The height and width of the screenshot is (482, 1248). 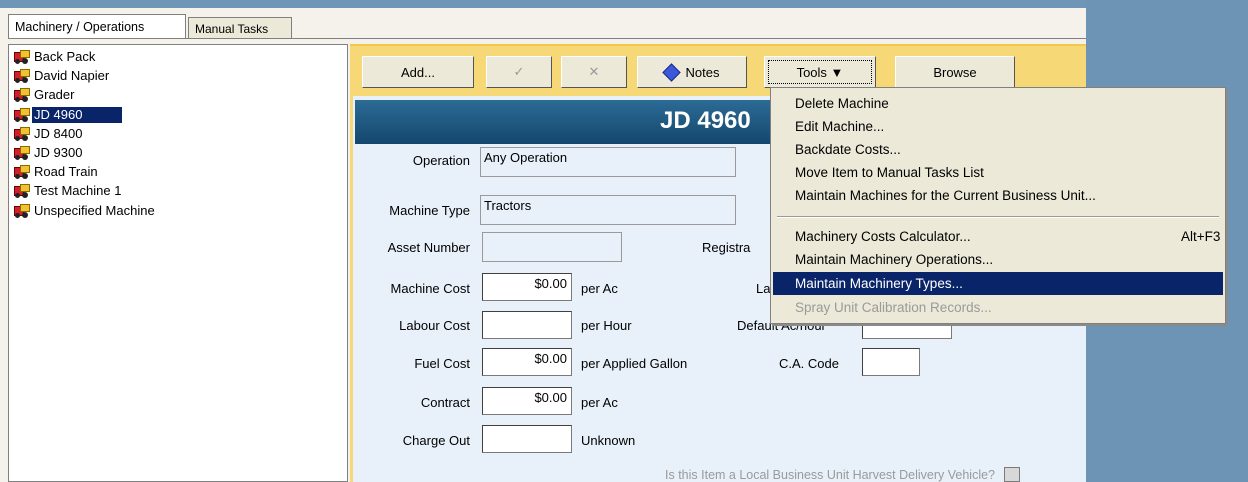 What do you see at coordinates (441, 160) in the screenshot?
I see `operation-label: Operation` at bounding box center [441, 160].